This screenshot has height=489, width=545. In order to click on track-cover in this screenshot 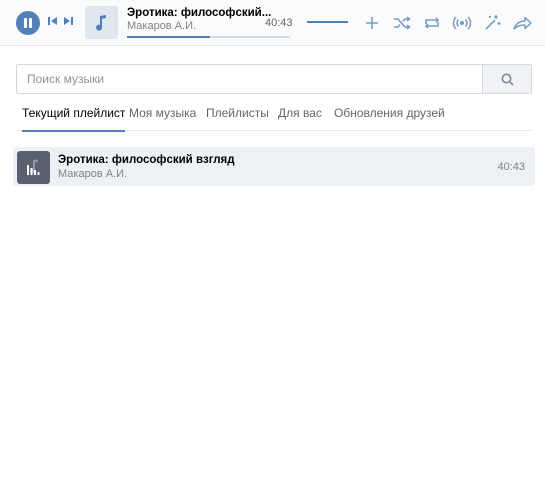, I will do `click(33, 167)`.